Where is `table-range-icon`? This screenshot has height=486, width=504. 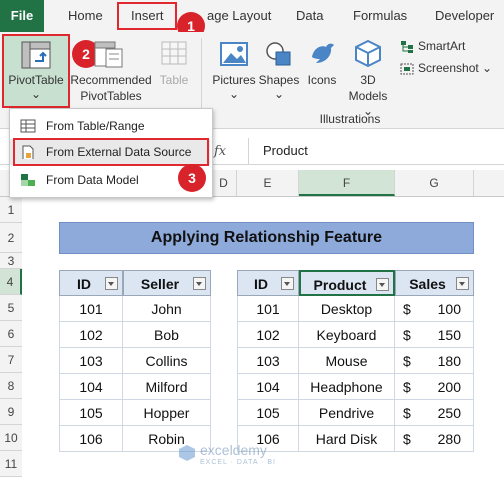 table-range-icon is located at coordinates (28, 126).